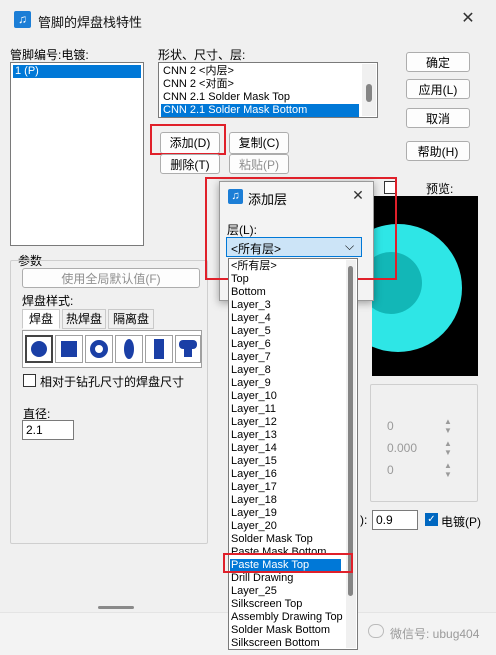 The image size is (496, 655). What do you see at coordinates (259, 164) in the screenshot?
I see `paste-button: 粘贴(P)` at bounding box center [259, 164].